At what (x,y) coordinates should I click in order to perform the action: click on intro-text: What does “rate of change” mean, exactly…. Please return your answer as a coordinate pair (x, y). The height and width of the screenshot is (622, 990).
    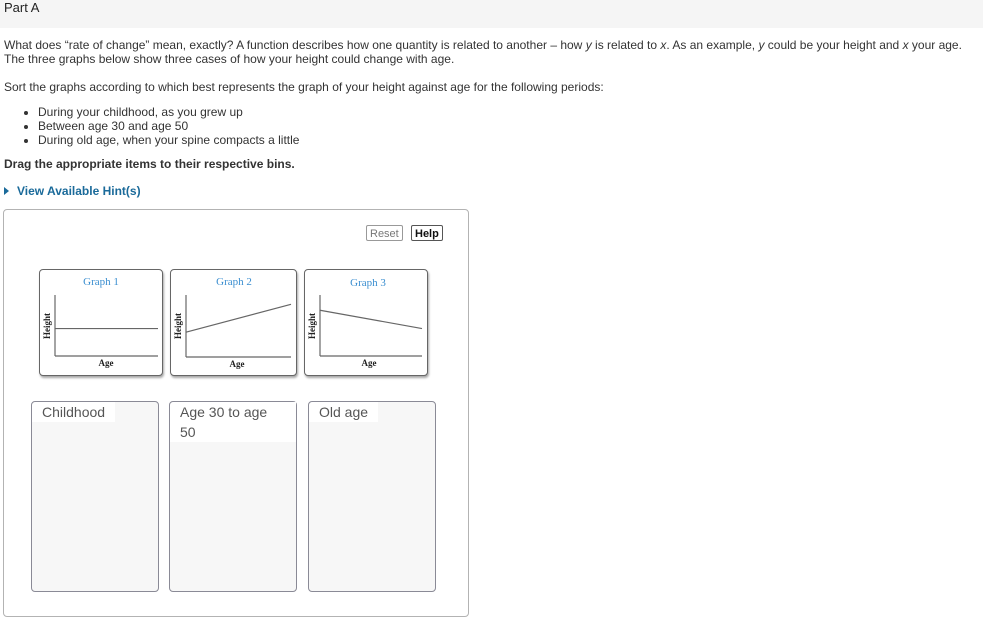
    Looking at the image, I should click on (491, 52).